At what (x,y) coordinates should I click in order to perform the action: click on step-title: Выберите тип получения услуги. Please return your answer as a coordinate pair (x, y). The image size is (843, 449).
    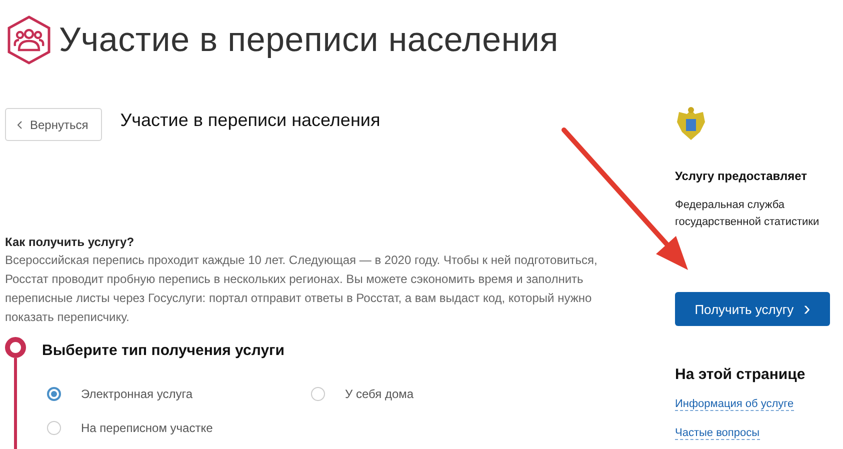
    Looking at the image, I should click on (164, 350).